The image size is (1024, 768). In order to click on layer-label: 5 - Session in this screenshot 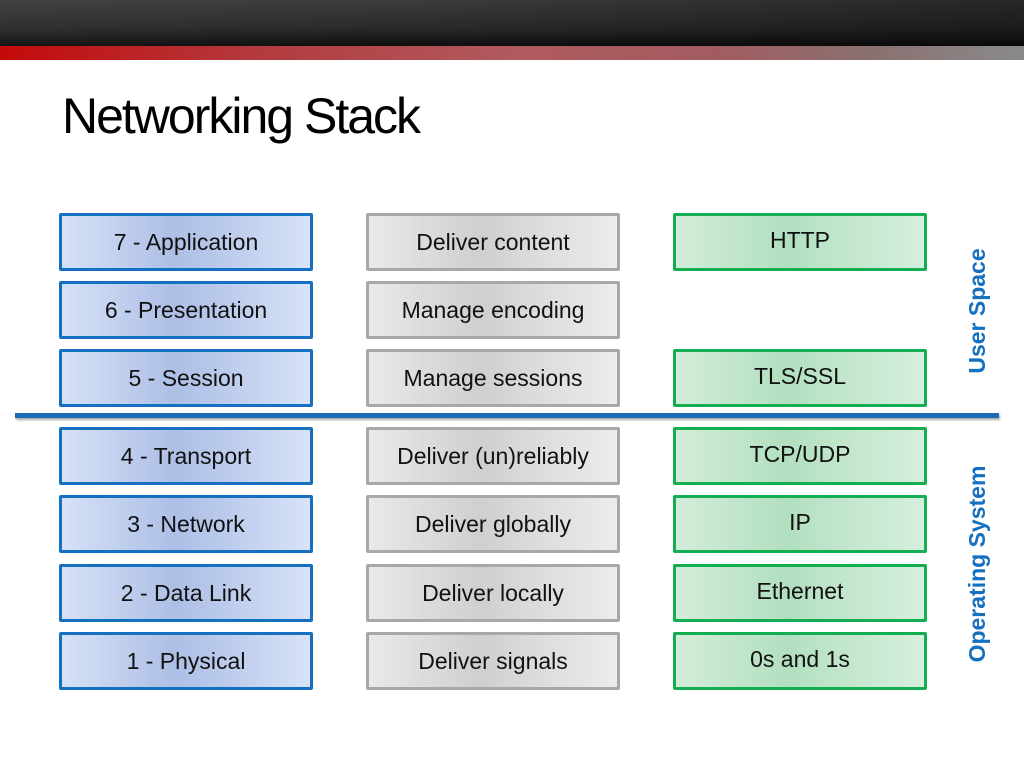, I will do `click(186, 377)`.